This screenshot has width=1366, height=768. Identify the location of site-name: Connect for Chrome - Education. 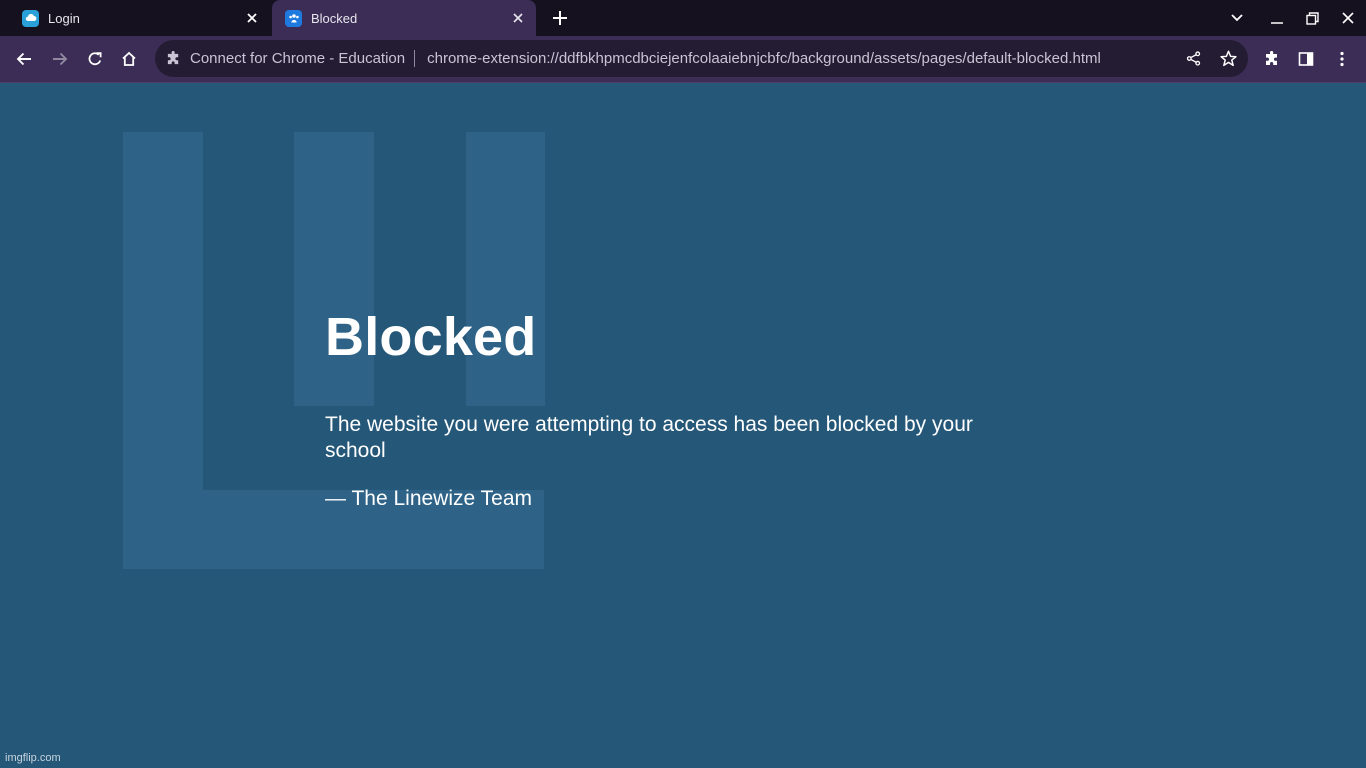
(298, 58).